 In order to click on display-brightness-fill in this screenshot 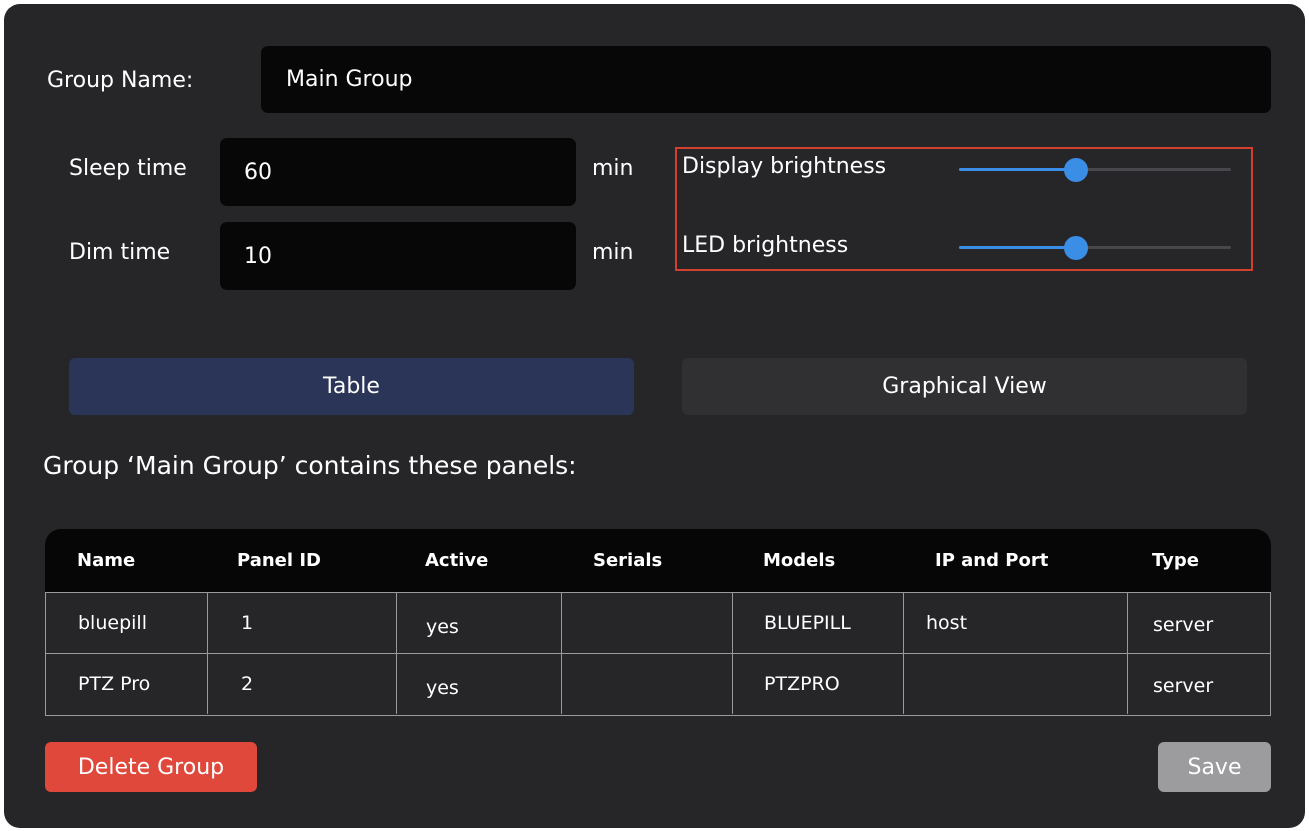, I will do `click(1017, 169)`.